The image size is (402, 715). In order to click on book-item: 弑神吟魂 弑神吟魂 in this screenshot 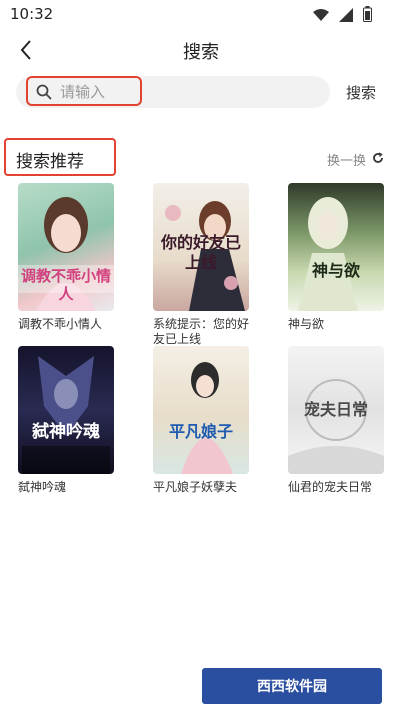, I will do `click(68, 420)`.